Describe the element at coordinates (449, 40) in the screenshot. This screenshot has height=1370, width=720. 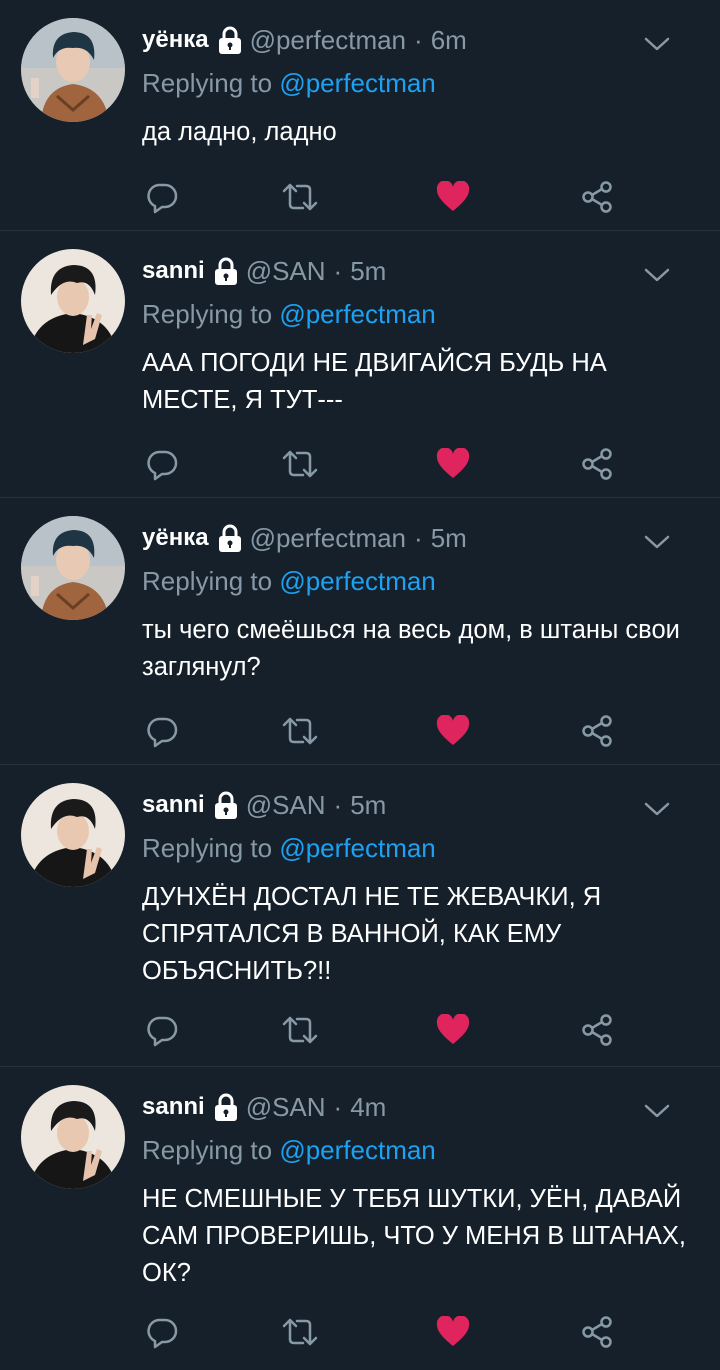
I see `timestamp: 6m` at that location.